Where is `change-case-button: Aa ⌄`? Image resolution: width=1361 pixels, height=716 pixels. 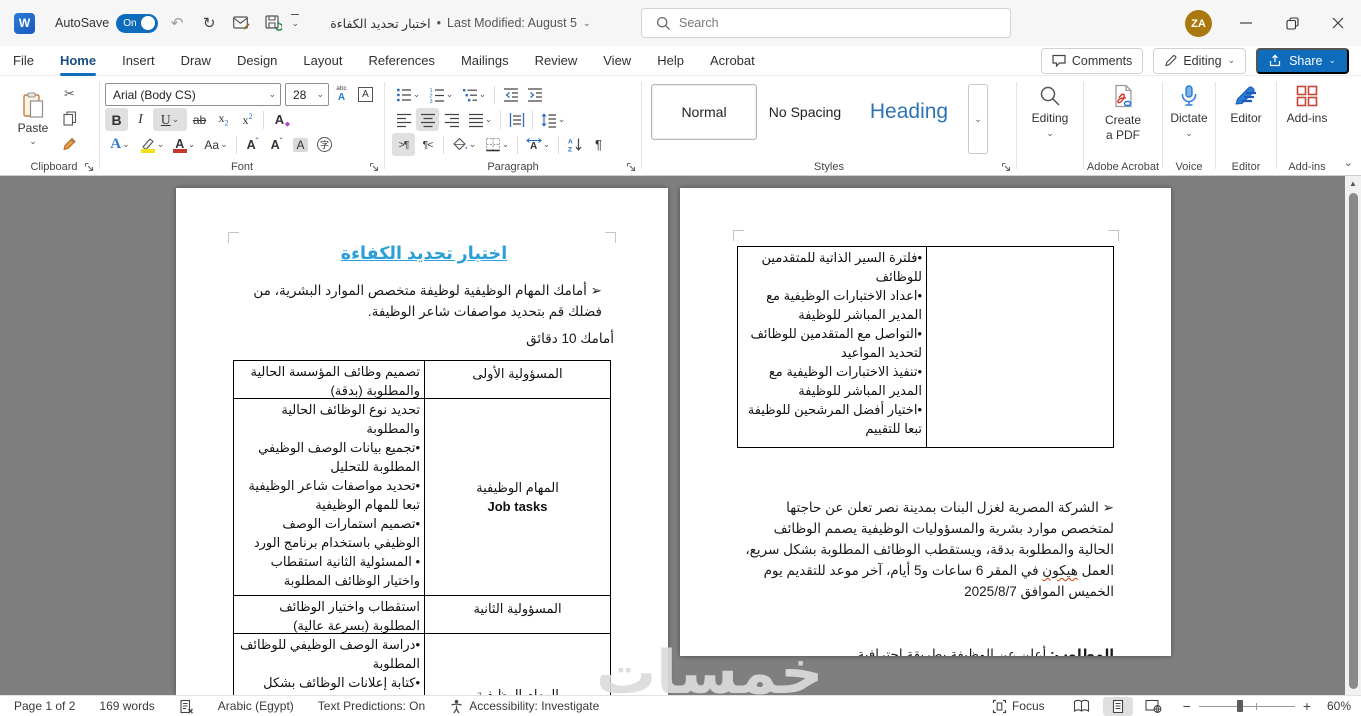
change-case-button: Aa ⌄ is located at coordinates (216, 144).